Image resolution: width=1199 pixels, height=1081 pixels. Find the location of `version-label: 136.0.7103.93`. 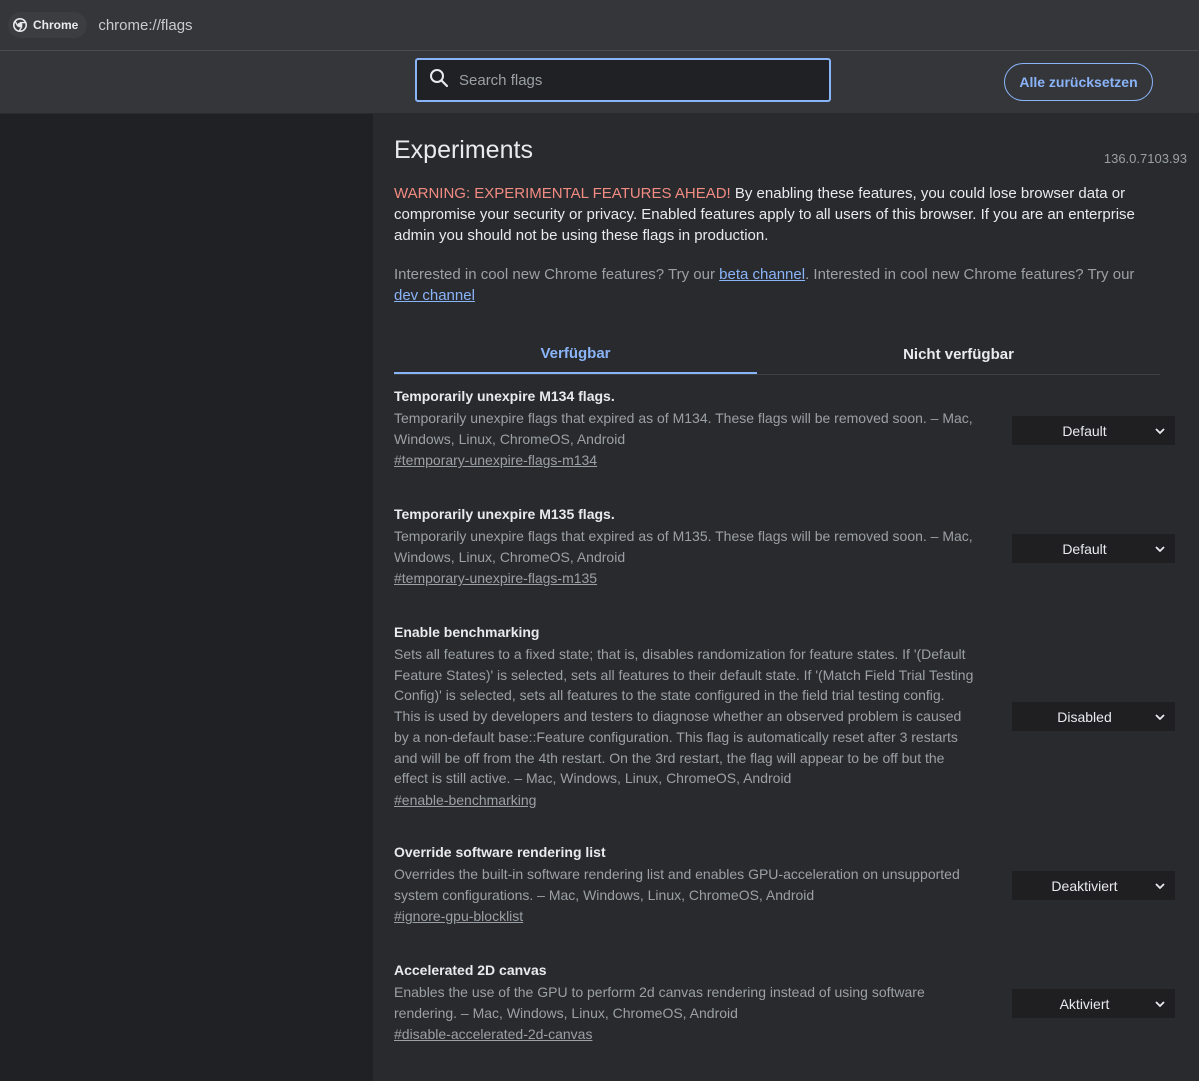

version-label: 136.0.7103.93 is located at coordinates (1145, 158).